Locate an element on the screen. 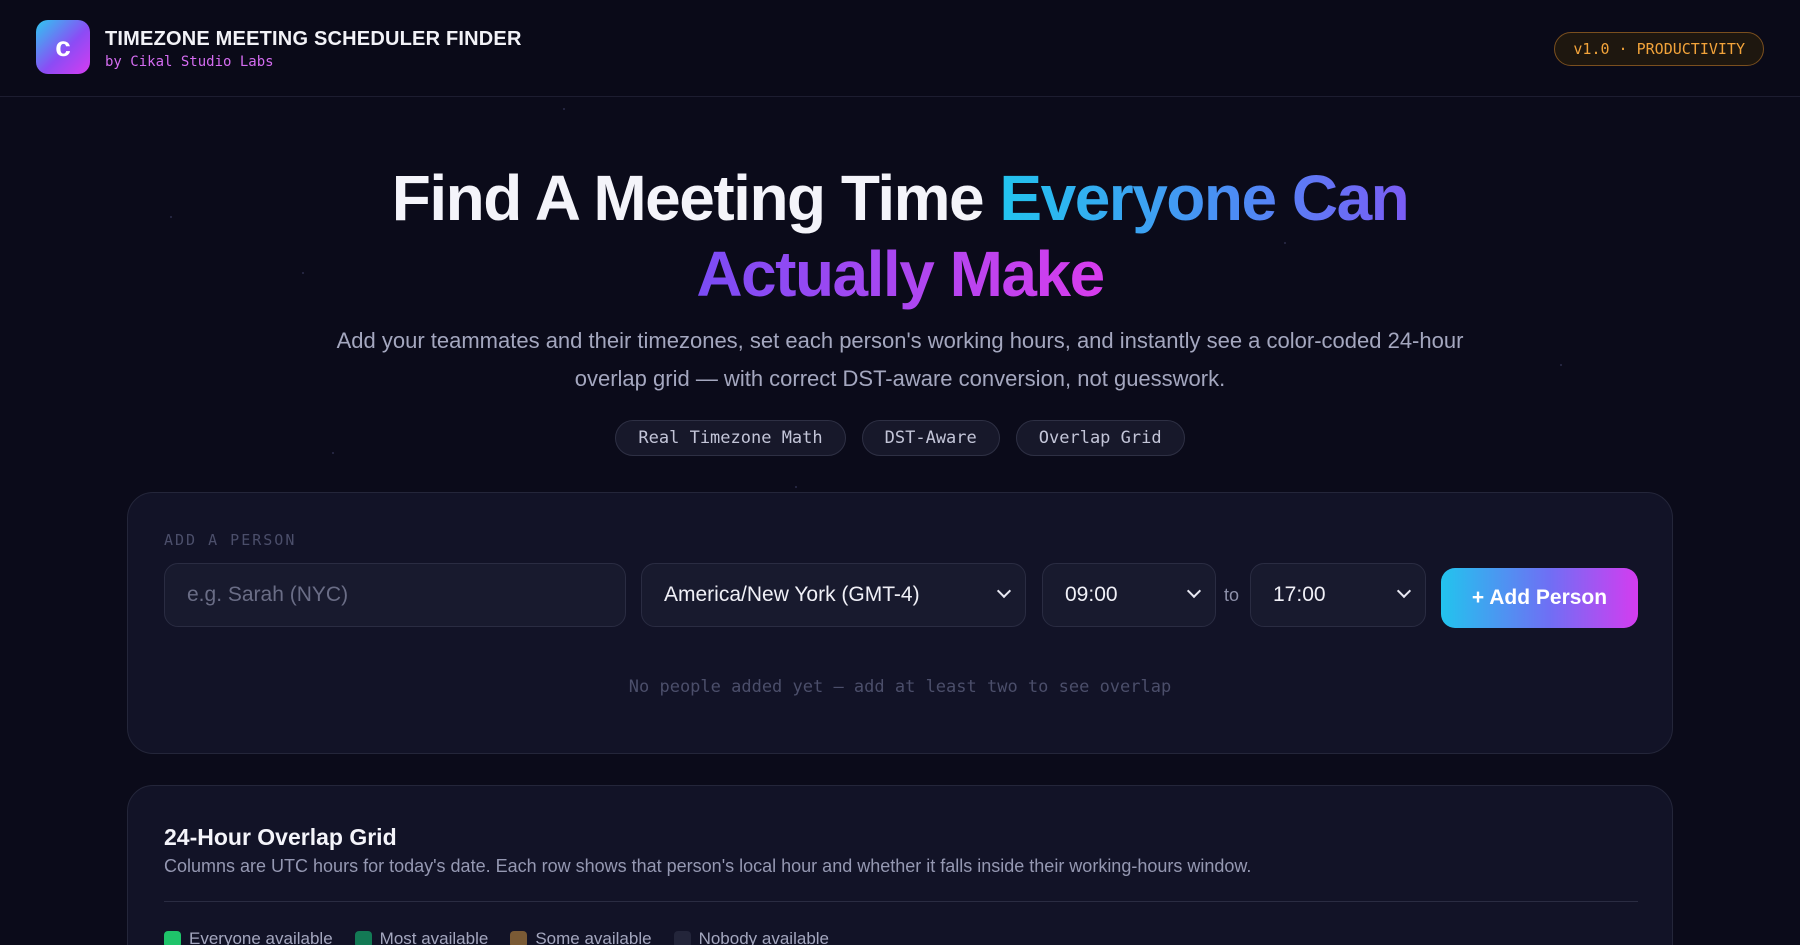 The image size is (1800, 945). version-badge: v1.0 · PRODUCTIVITY is located at coordinates (1659, 49).